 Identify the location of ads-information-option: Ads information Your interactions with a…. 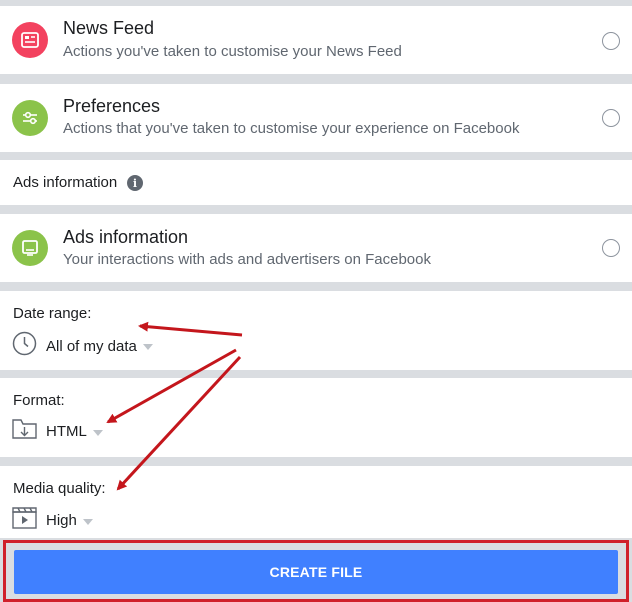
(316, 248).